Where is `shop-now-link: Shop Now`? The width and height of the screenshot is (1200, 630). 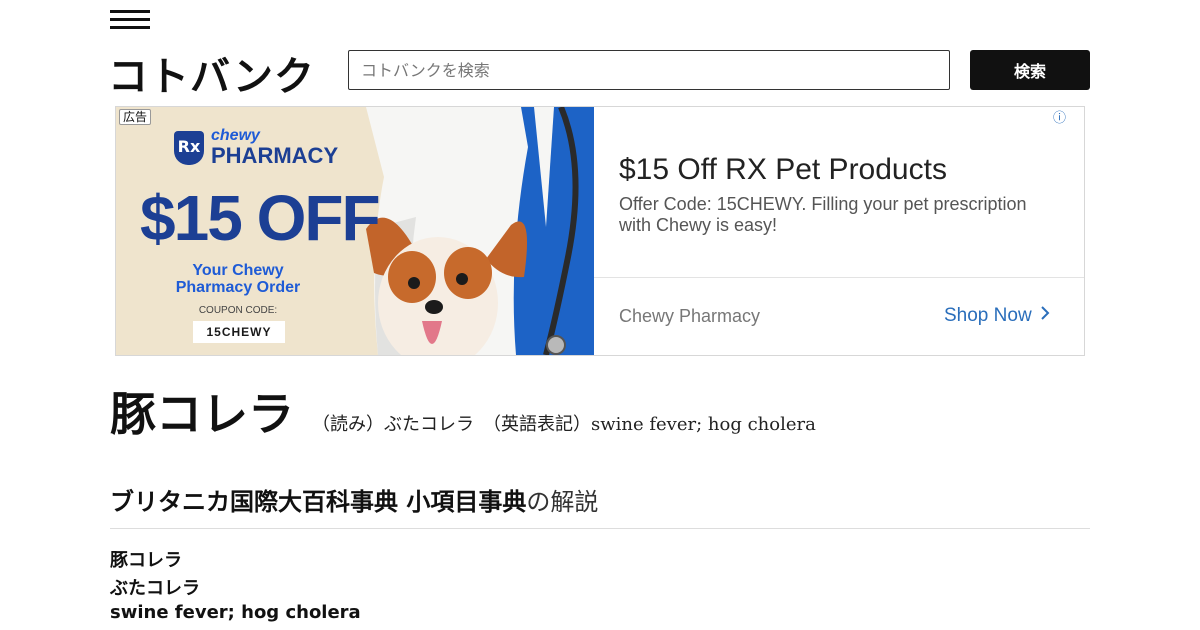
shop-now-link: Shop Now is located at coordinates (997, 316).